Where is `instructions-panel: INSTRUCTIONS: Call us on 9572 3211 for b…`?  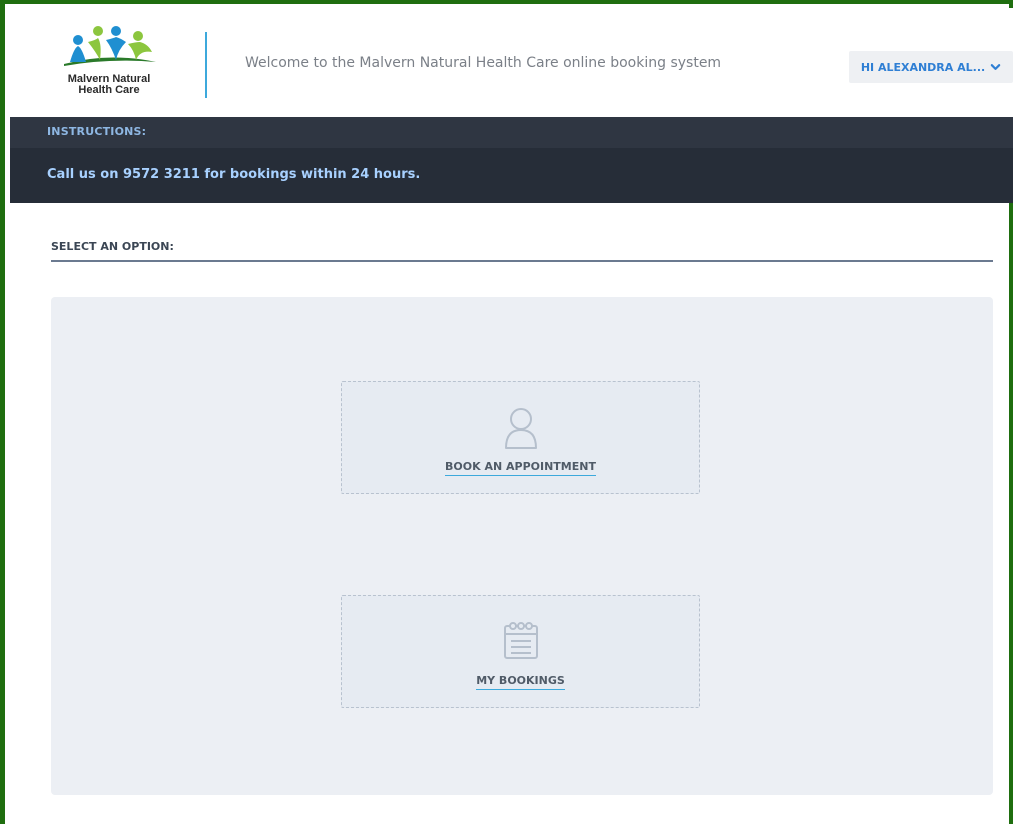 instructions-panel: INSTRUCTIONS: Call us on 9572 3211 for b… is located at coordinates (511, 160).